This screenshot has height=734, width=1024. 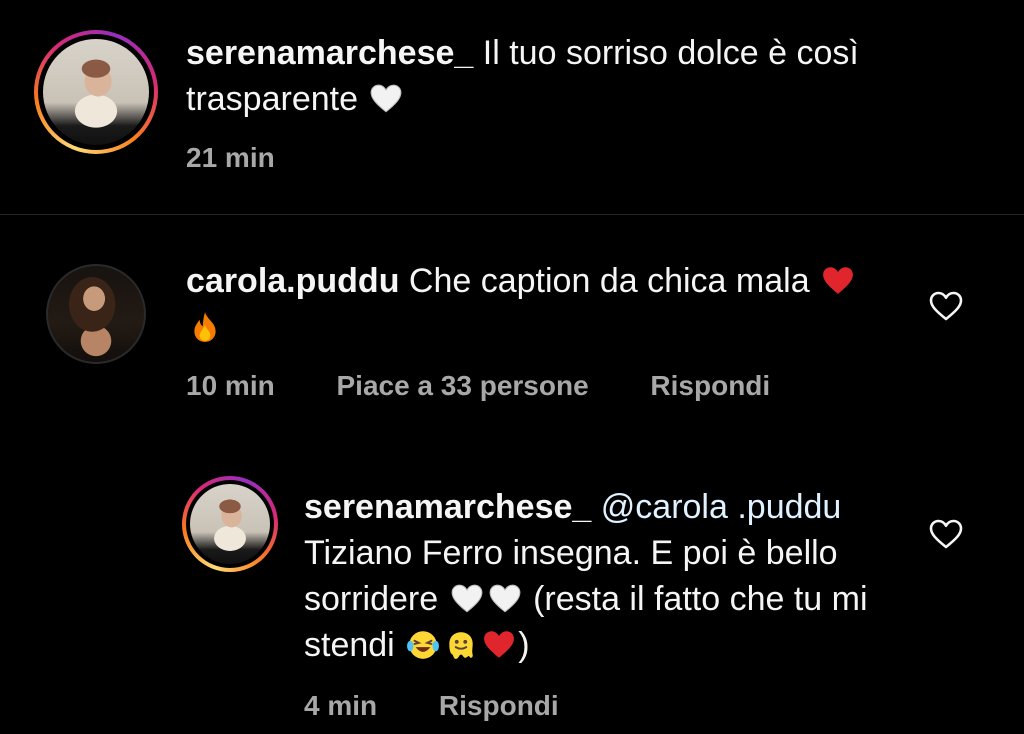 I want to click on comment-meta: 10 min Piace a 33 persone Rispondi, so click(x=505, y=386).